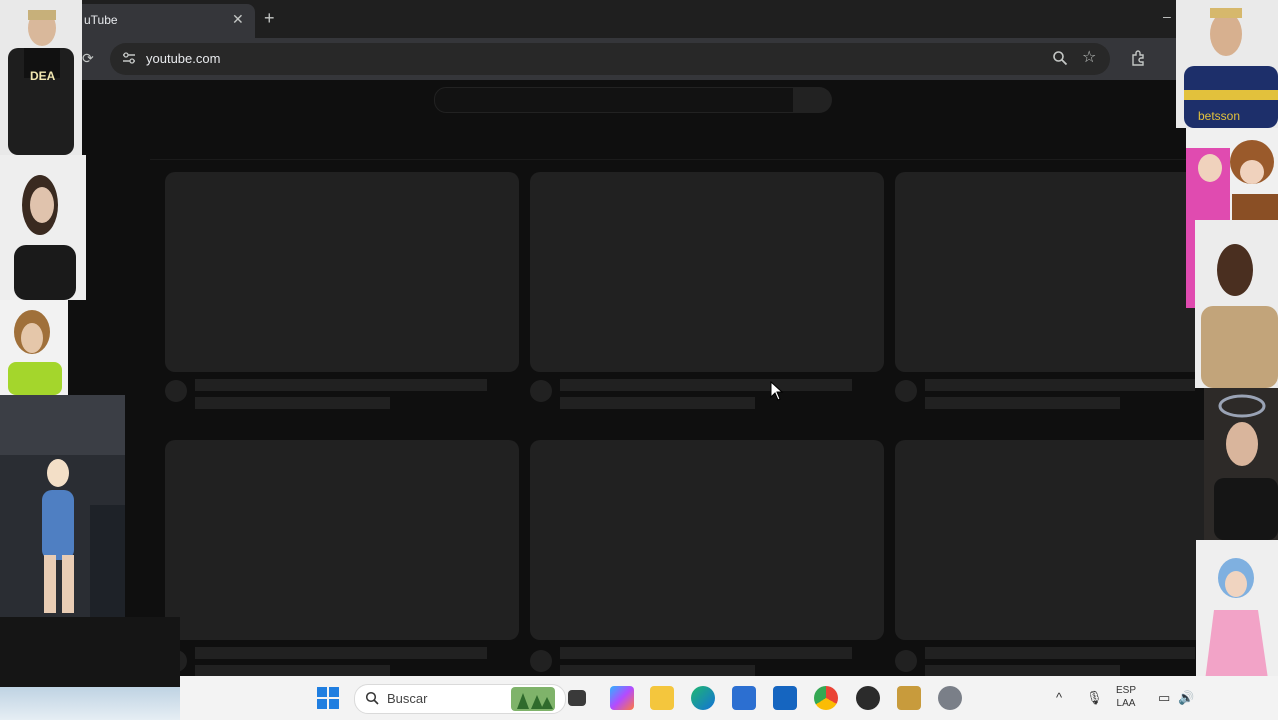  Describe the element at coordinates (577, 698) in the screenshot. I see `task-view-icon` at that location.